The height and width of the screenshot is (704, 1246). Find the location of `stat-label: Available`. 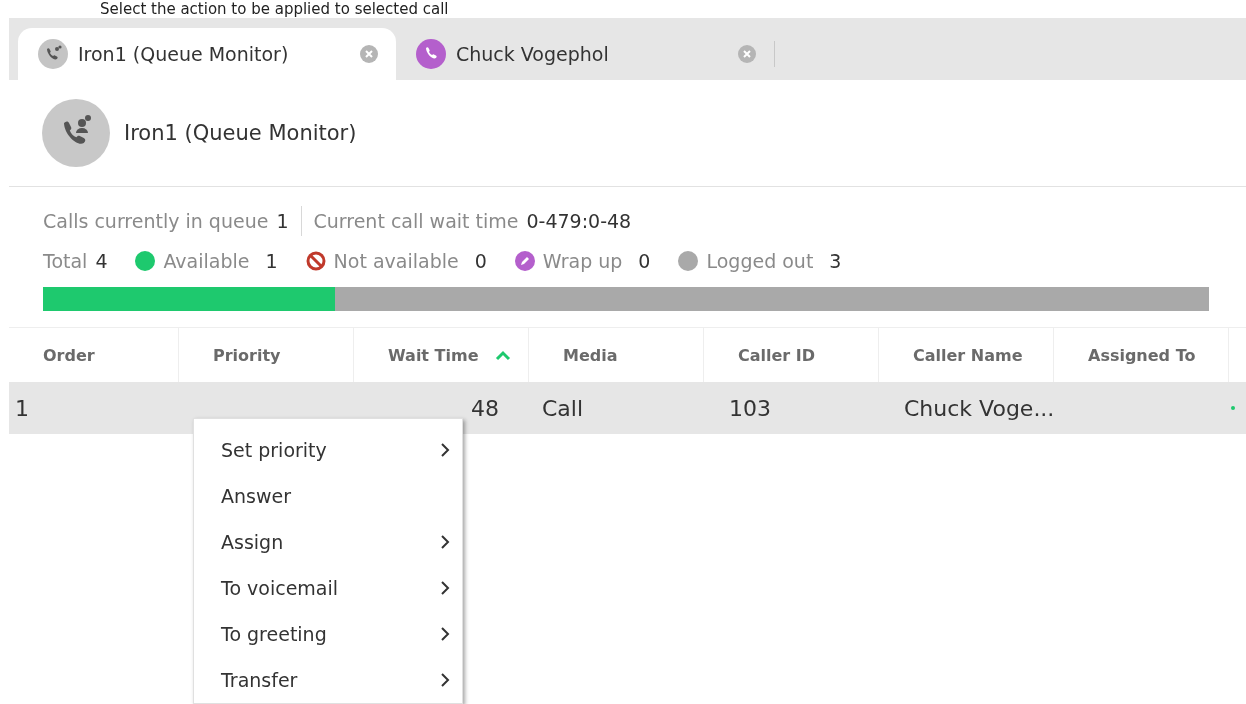

stat-label: Available is located at coordinates (206, 261).